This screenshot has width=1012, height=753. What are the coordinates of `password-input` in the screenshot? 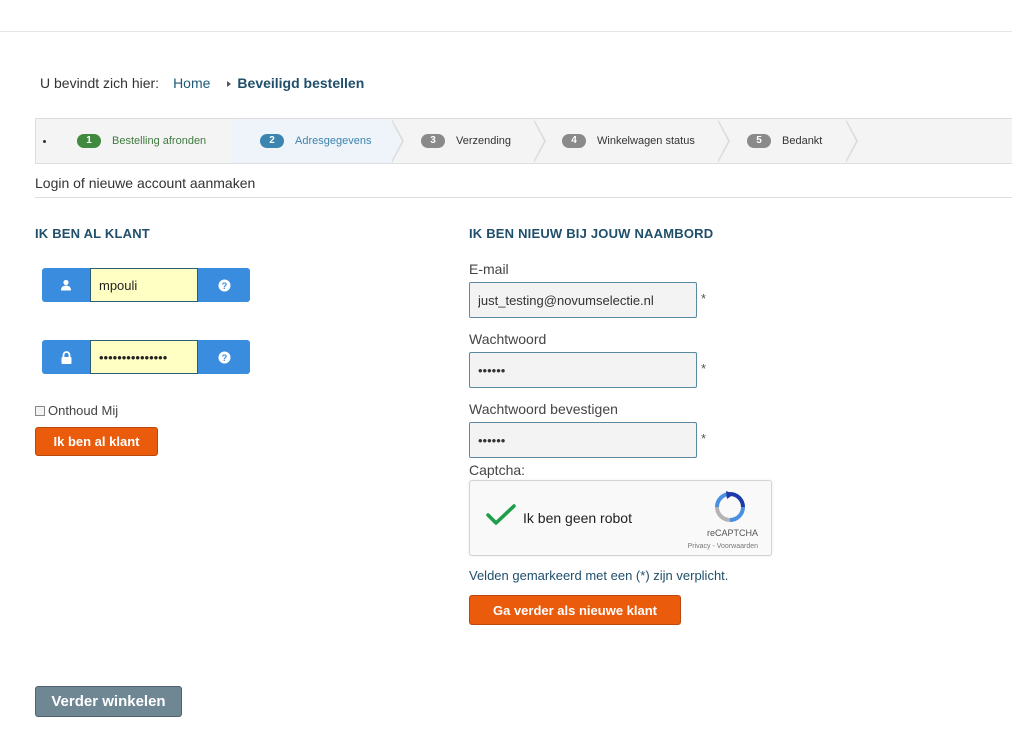 It's located at (144, 357).